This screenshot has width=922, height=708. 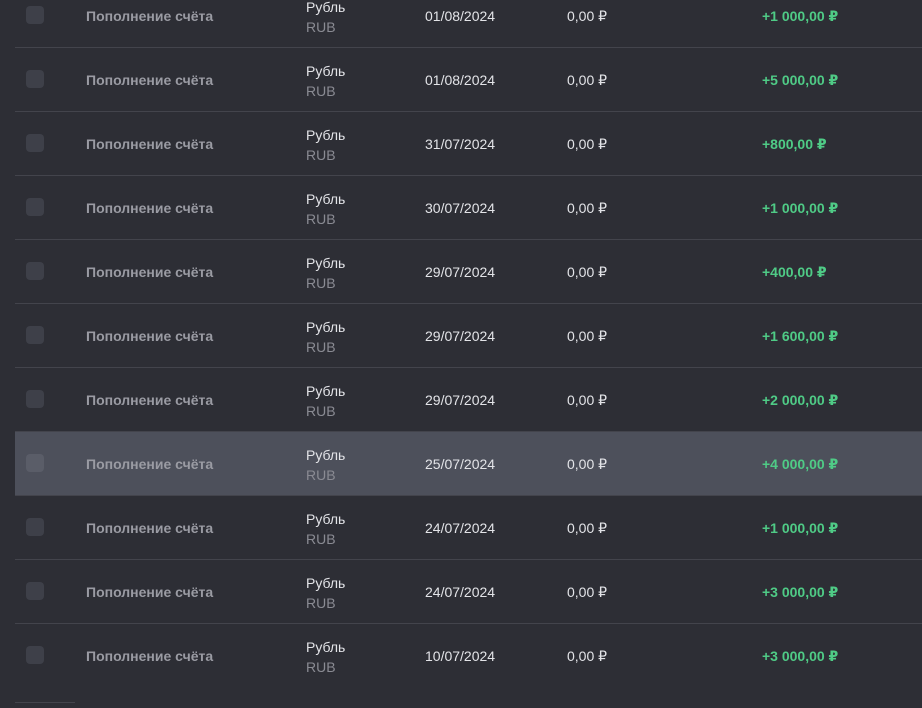 I want to click on transaction-amount: +800,00 ₽, so click(x=794, y=144).